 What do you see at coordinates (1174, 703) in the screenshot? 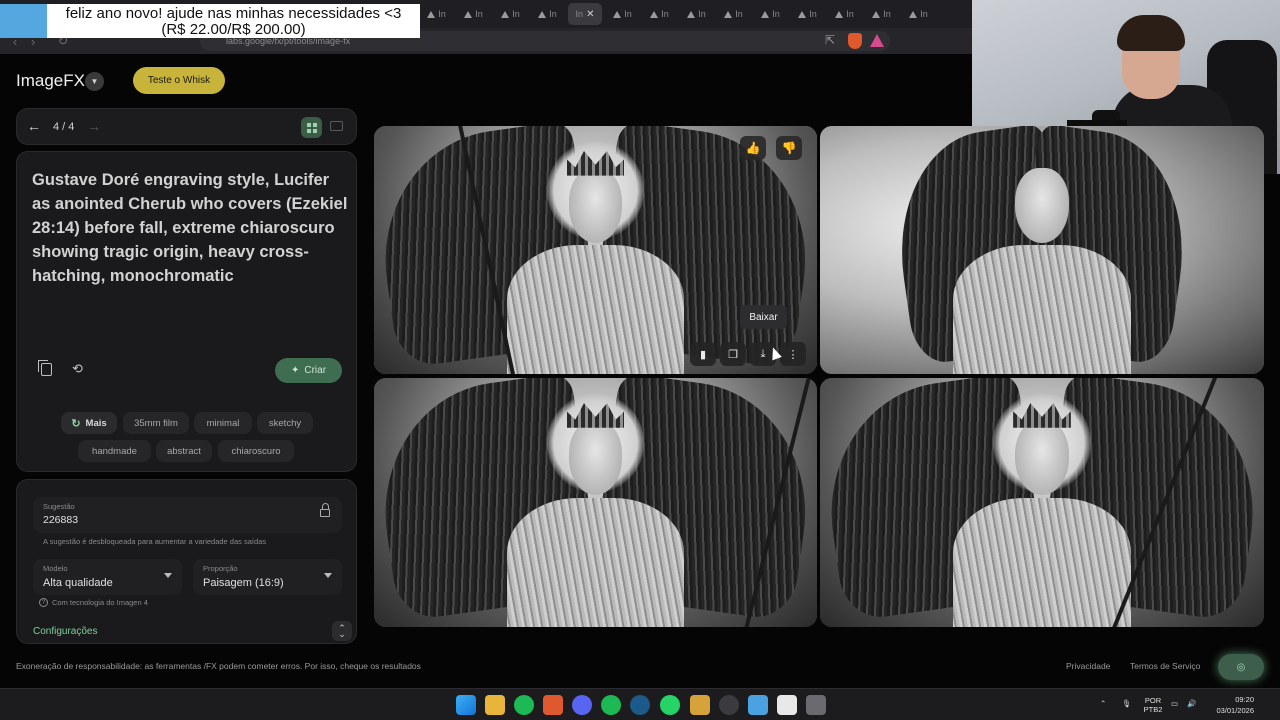
I see `network-icon: ▭` at bounding box center [1174, 703].